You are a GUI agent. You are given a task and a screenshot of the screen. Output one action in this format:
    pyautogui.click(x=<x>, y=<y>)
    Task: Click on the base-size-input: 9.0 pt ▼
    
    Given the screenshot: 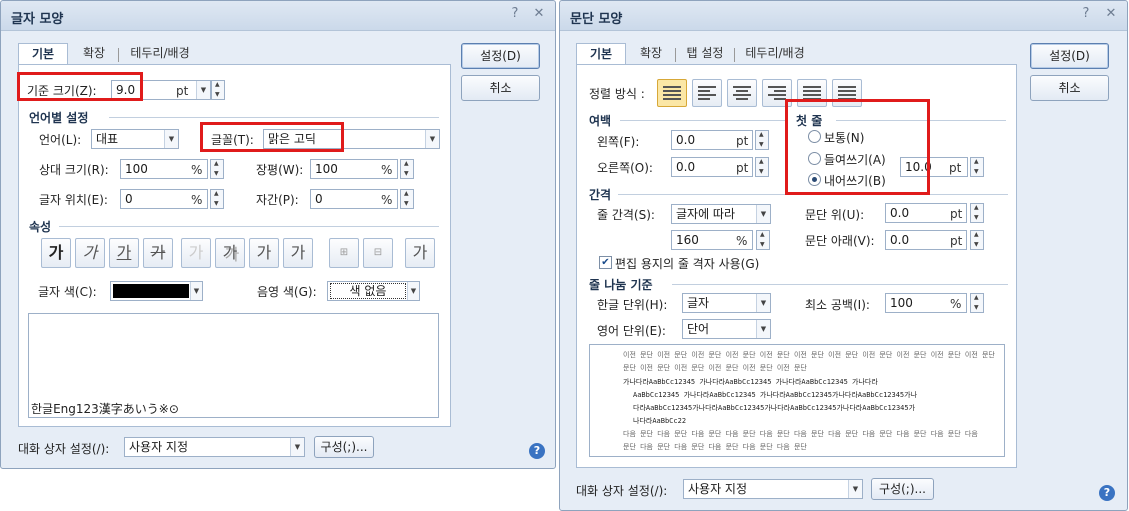 What is the action you would take?
    pyautogui.click(x=161, y=90)
    